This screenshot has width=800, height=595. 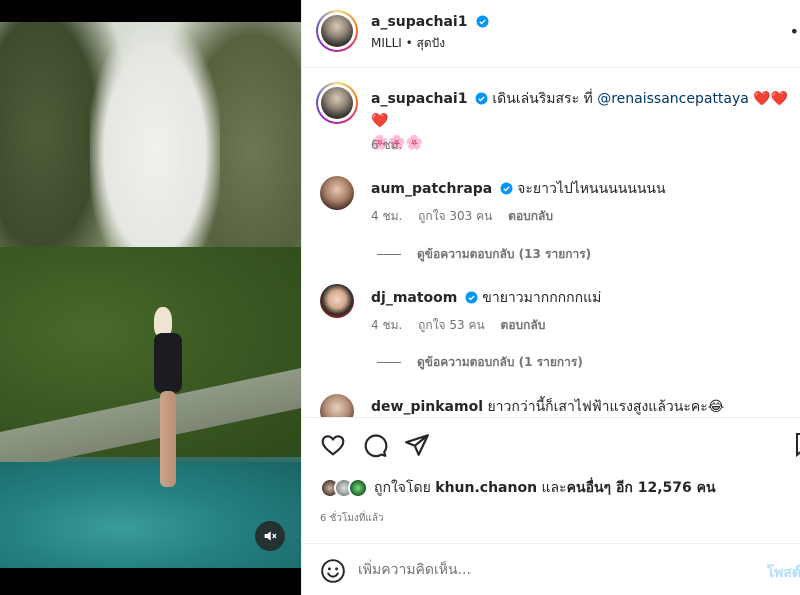 I want to click on comment-username: aum_patchrapa, so click(x=431, y=189).